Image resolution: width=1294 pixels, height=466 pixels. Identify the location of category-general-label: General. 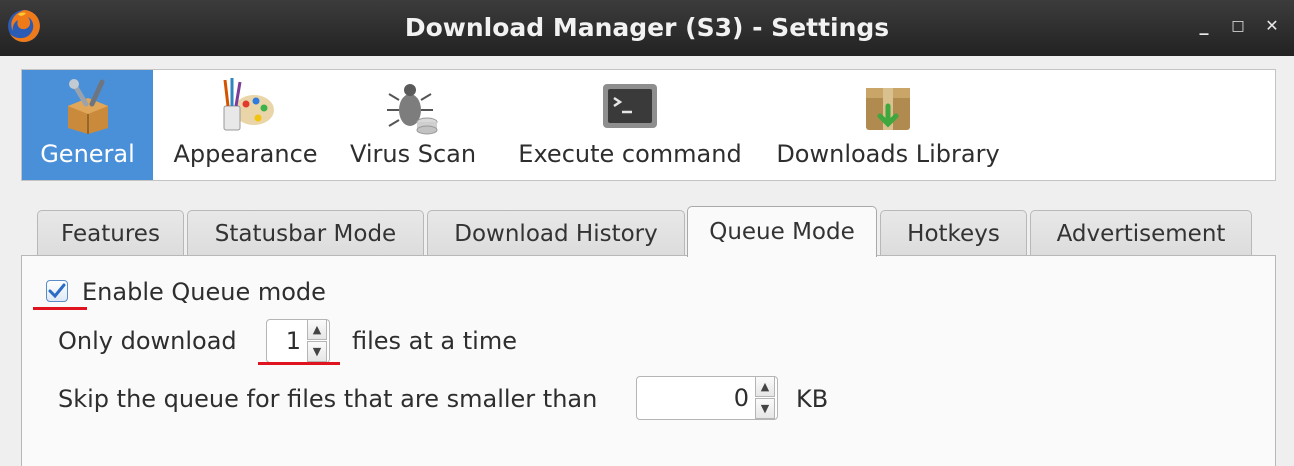
(87, 154).